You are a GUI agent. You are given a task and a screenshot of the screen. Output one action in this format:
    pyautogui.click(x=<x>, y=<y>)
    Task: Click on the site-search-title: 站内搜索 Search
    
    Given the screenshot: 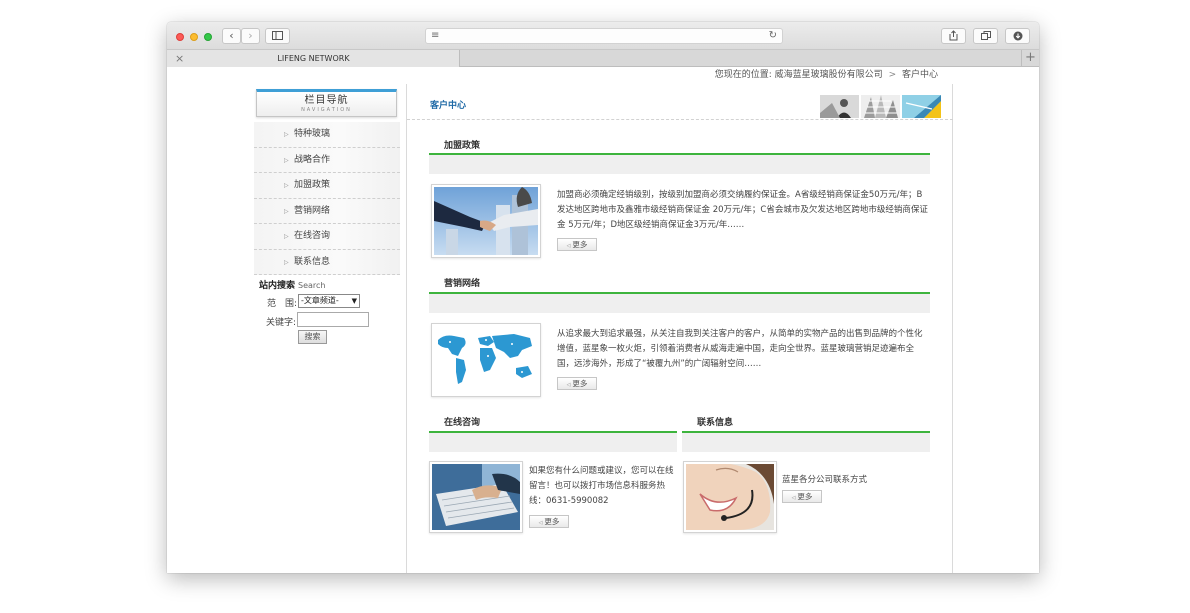 What is the action you would take?
    pyautogui.click(x=292, y=284)
    